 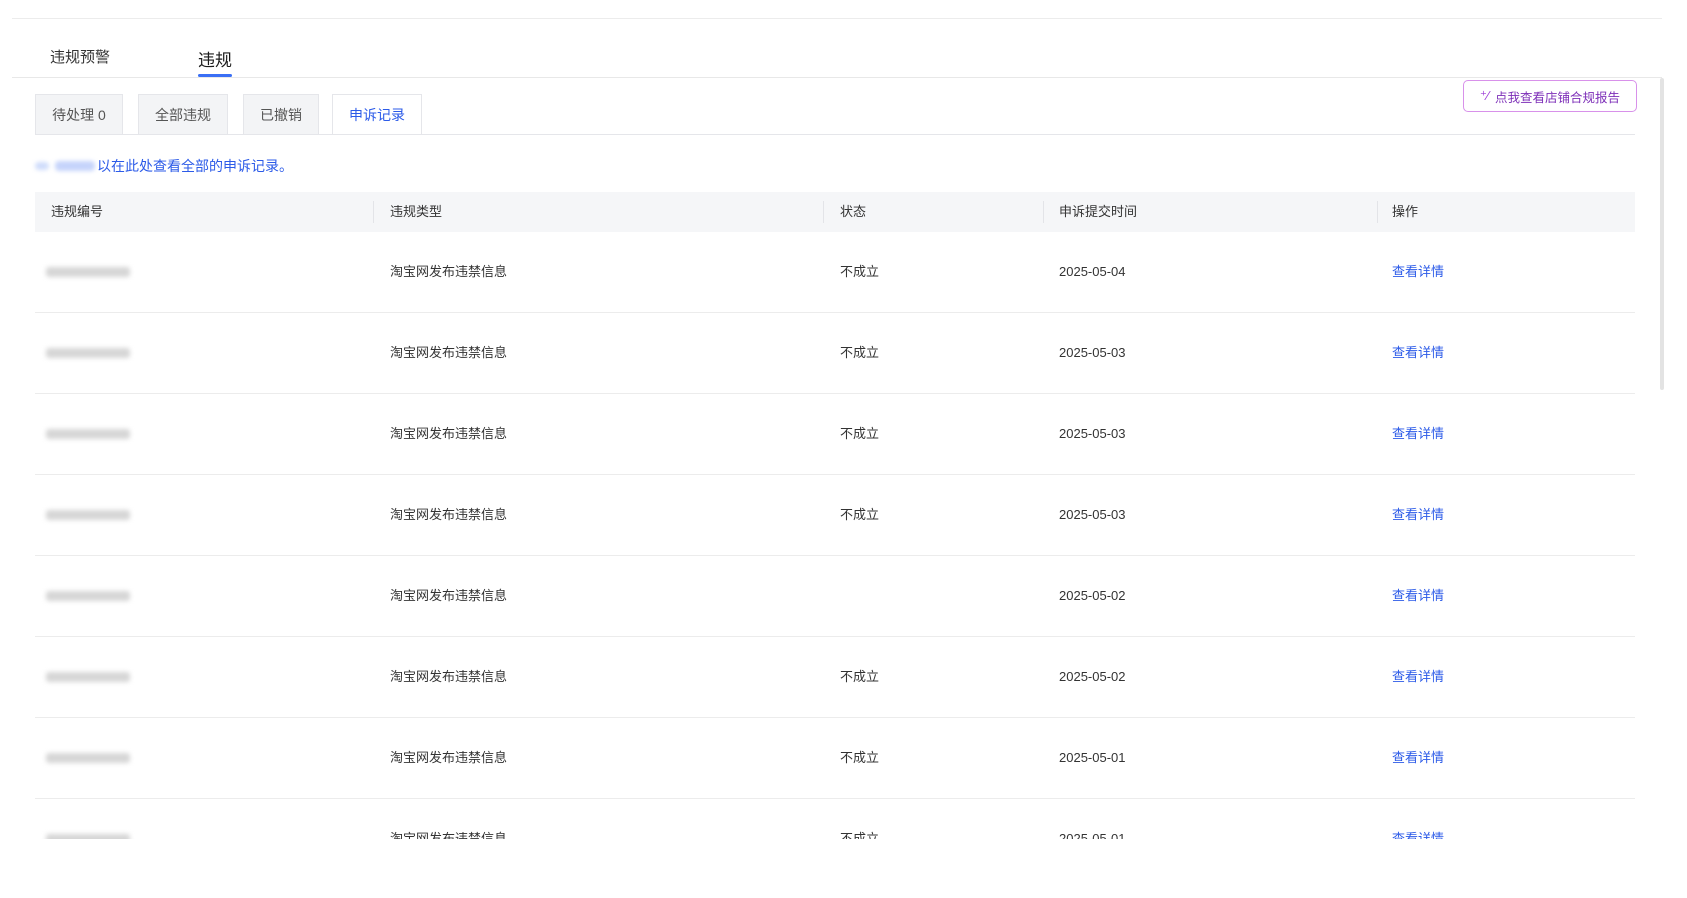 What do you see at coordinates (416, 211) in the screenshot?
I see `header-violation-type: 违规类型` at bounding box center [416, 211].